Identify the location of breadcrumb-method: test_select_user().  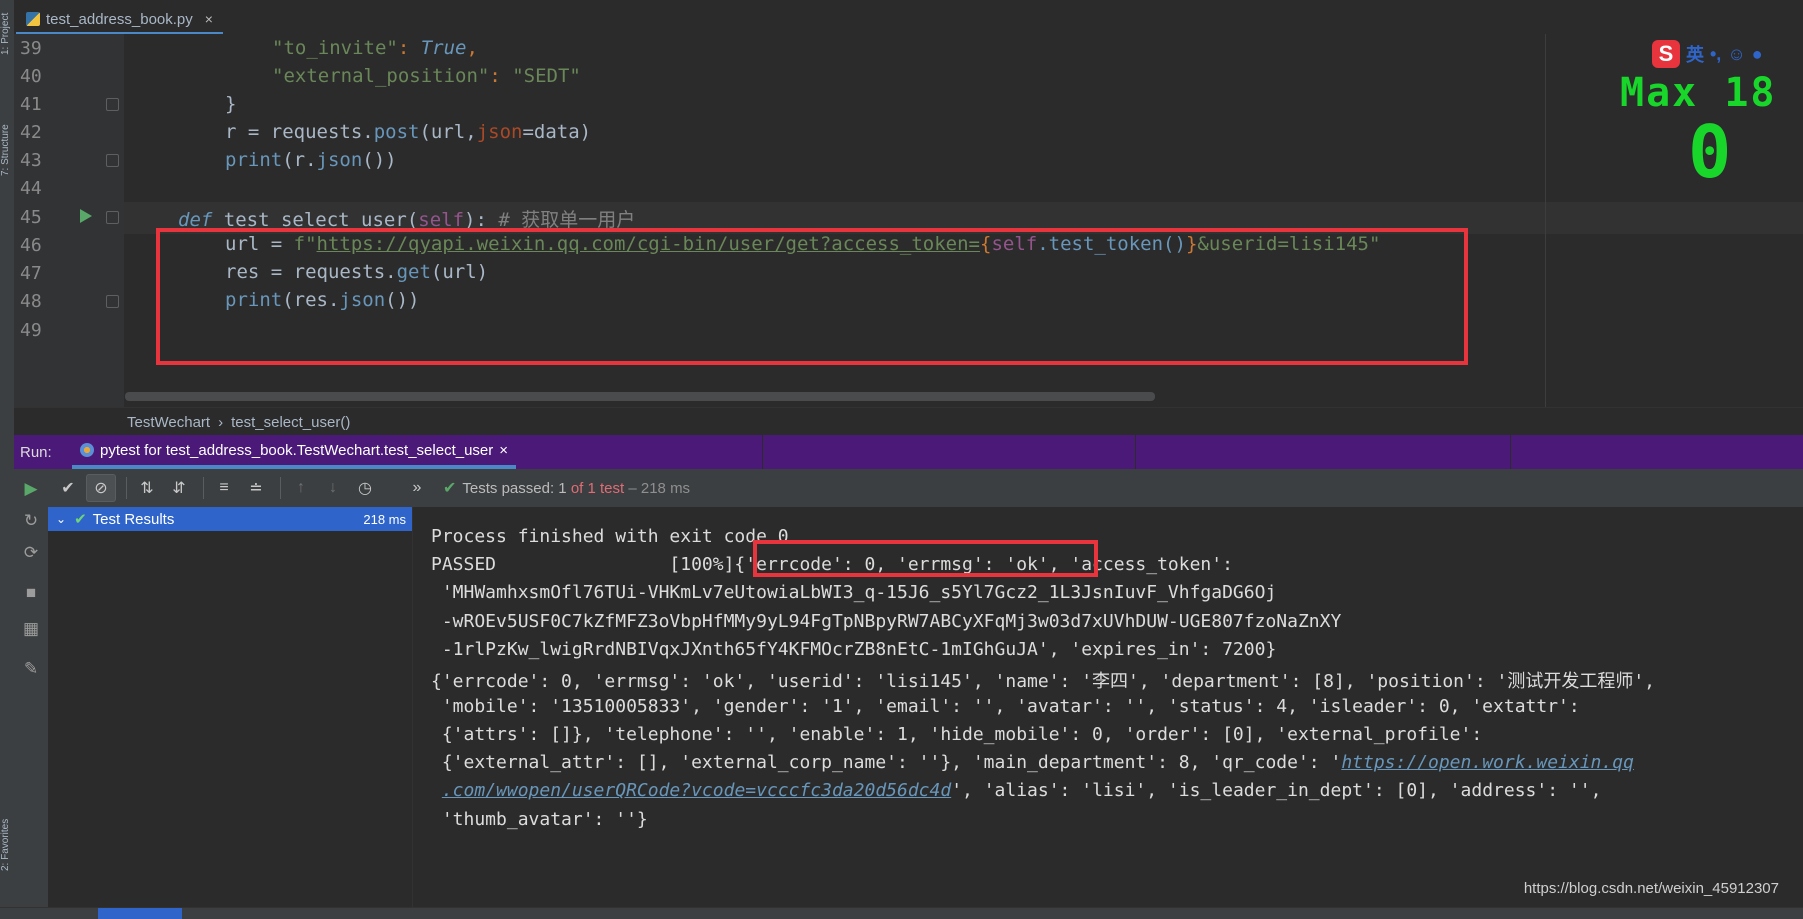
(290, 422).